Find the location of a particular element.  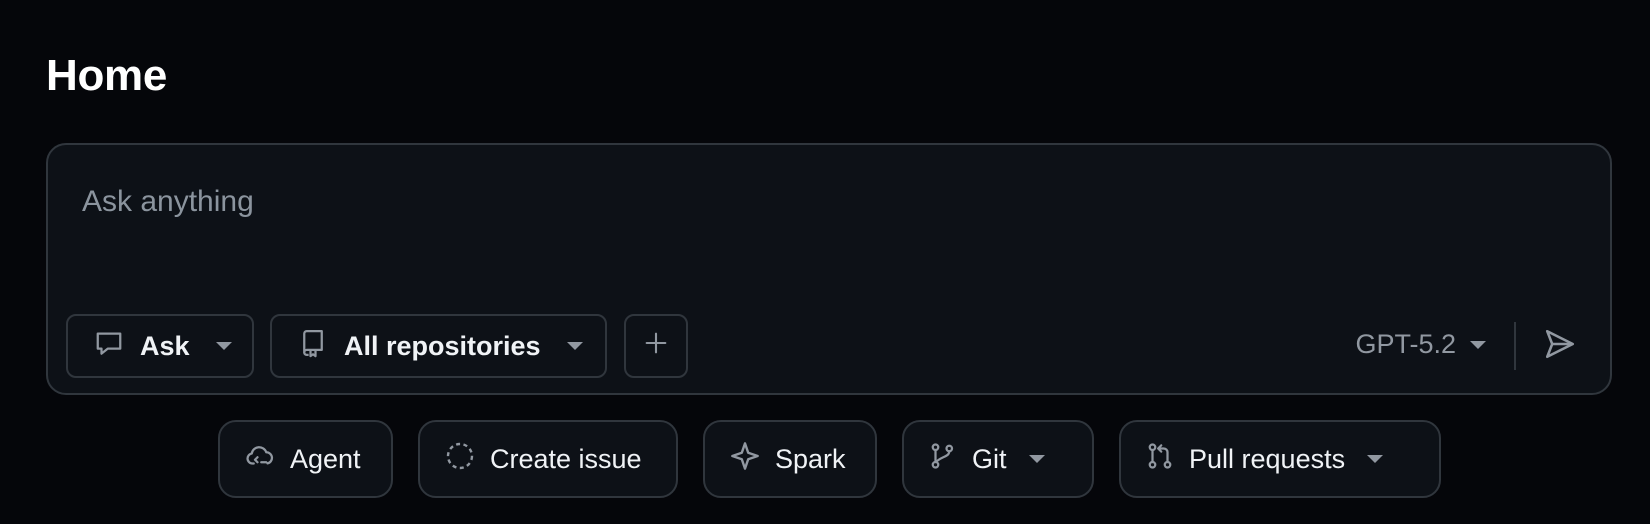

model-select-label: GPT-5.2 is located at coordinates (1405, 344).